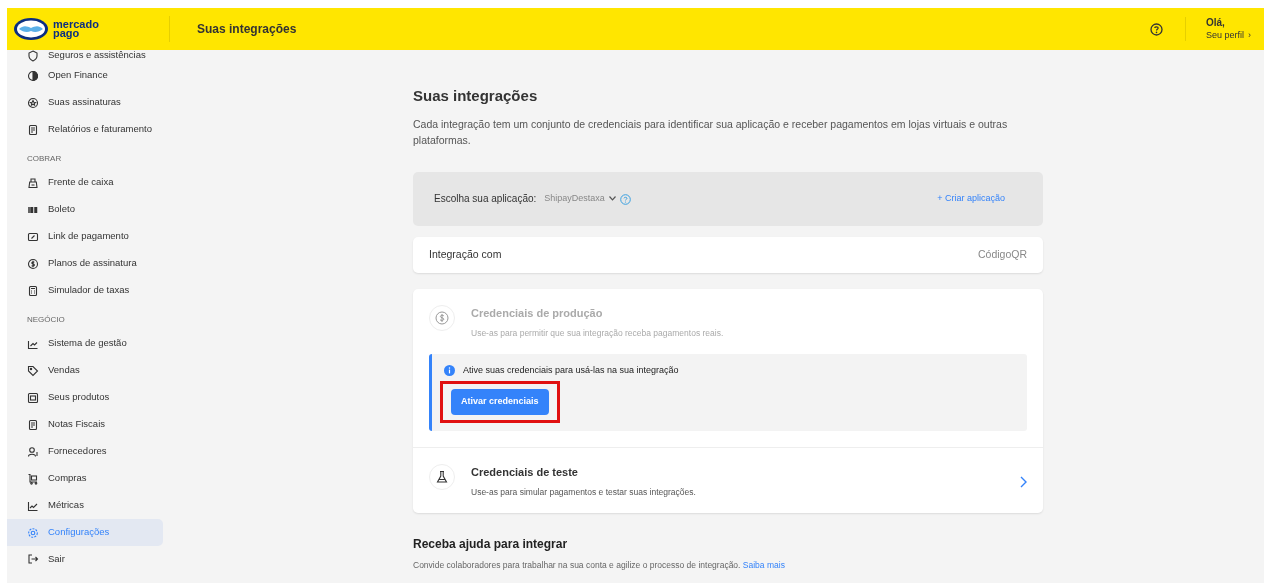 This screenshot has width=1264, height=583. What do you see at coordinates (33, 451) in the screenshot?
I see `person-icon` at bounding box center [33, 451].